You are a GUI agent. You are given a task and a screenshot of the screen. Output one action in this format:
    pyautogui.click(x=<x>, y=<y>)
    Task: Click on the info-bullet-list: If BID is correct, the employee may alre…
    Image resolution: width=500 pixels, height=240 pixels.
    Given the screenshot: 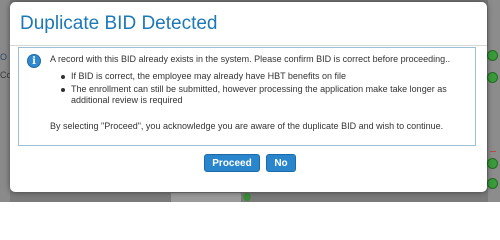 What is the action you would take?
    pyautogui.click(x=261, y=89)
    